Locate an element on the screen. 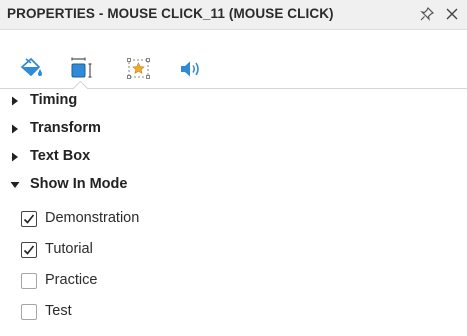 The height and width of the screenshot is (336, 467). section-text-box: Text Box is located at coordinates (233, 157).